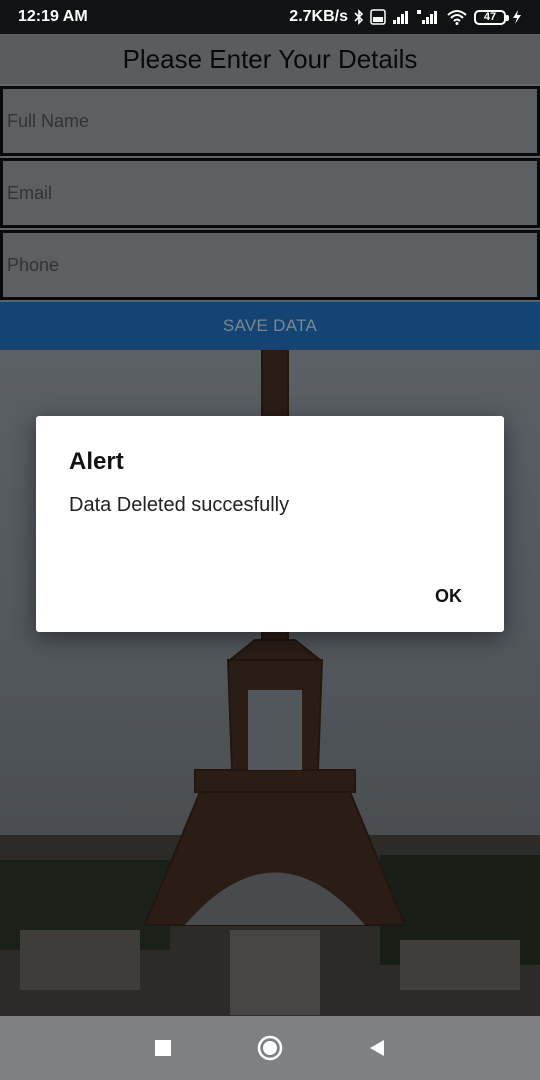 The height and width of the screenshot is (1080, 540). I want to click on ok-button: OK, so click(448, 596).